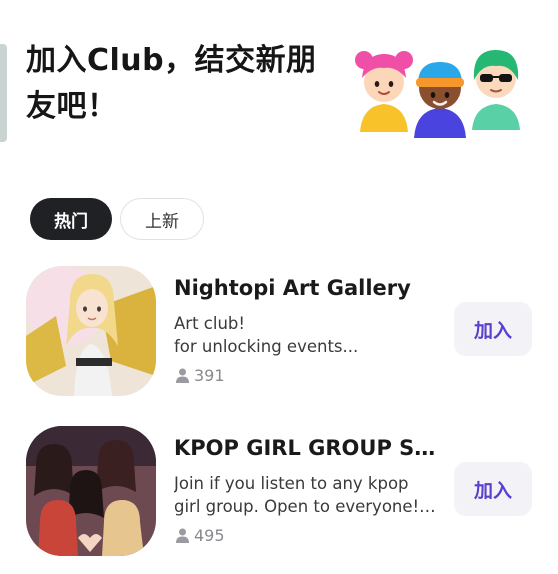 The height and width of the screenshot is (574, 558). I want to click on green-hair-sunglasses-avatar-icon, so click(496, 90).